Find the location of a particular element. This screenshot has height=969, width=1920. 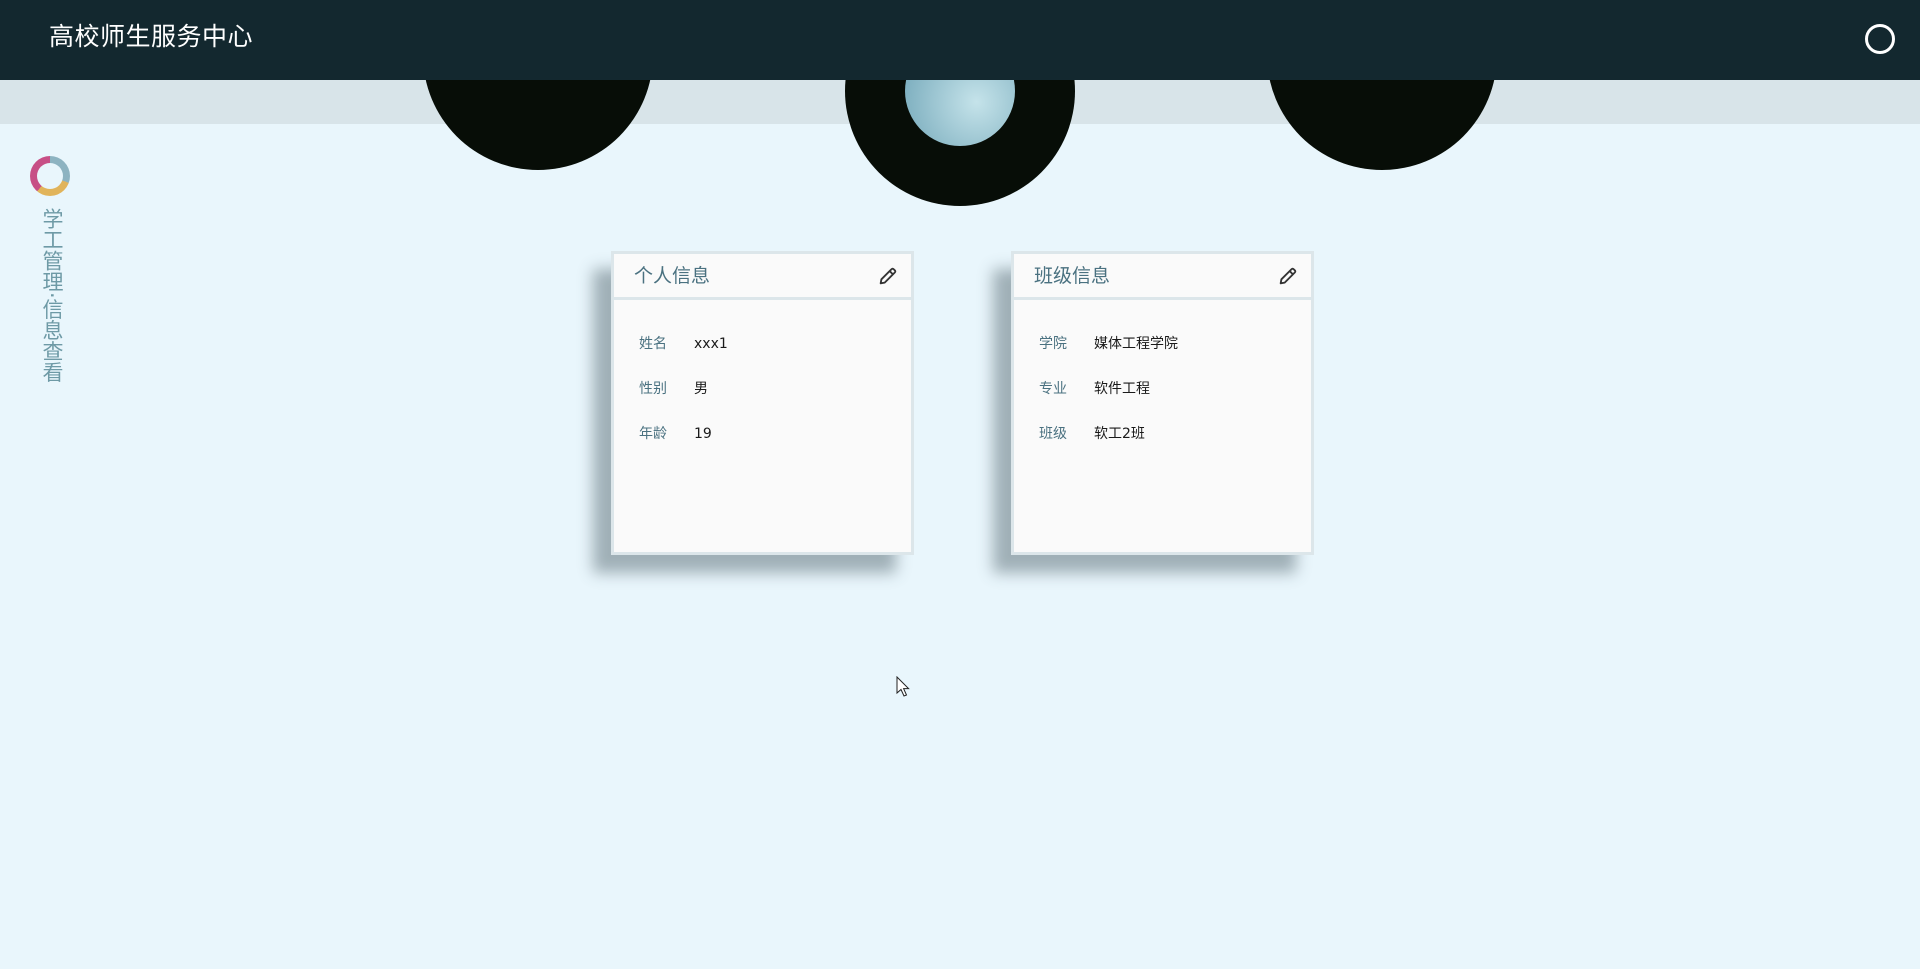

card-header: 个人信息 is located at coordinates (762, 277).